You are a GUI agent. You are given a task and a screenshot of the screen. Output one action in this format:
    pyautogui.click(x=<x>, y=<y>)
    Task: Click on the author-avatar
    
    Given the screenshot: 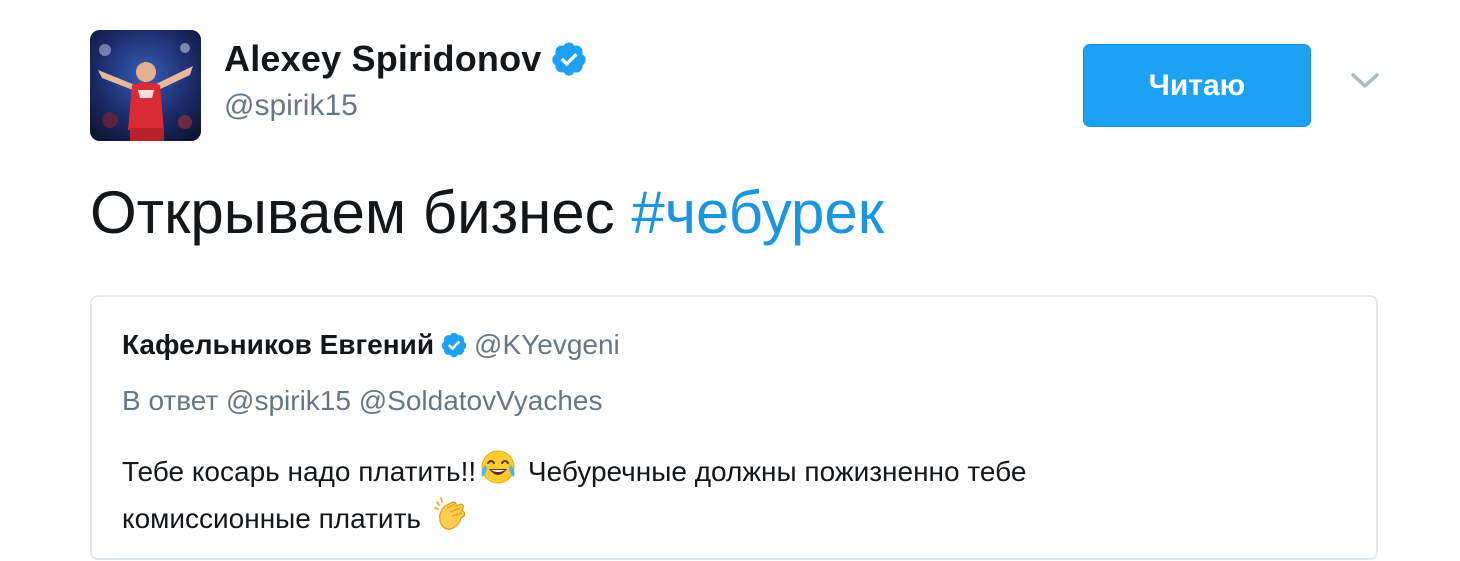 What is the action you would take?
    pyautogui.click(x=145, y=85)
    